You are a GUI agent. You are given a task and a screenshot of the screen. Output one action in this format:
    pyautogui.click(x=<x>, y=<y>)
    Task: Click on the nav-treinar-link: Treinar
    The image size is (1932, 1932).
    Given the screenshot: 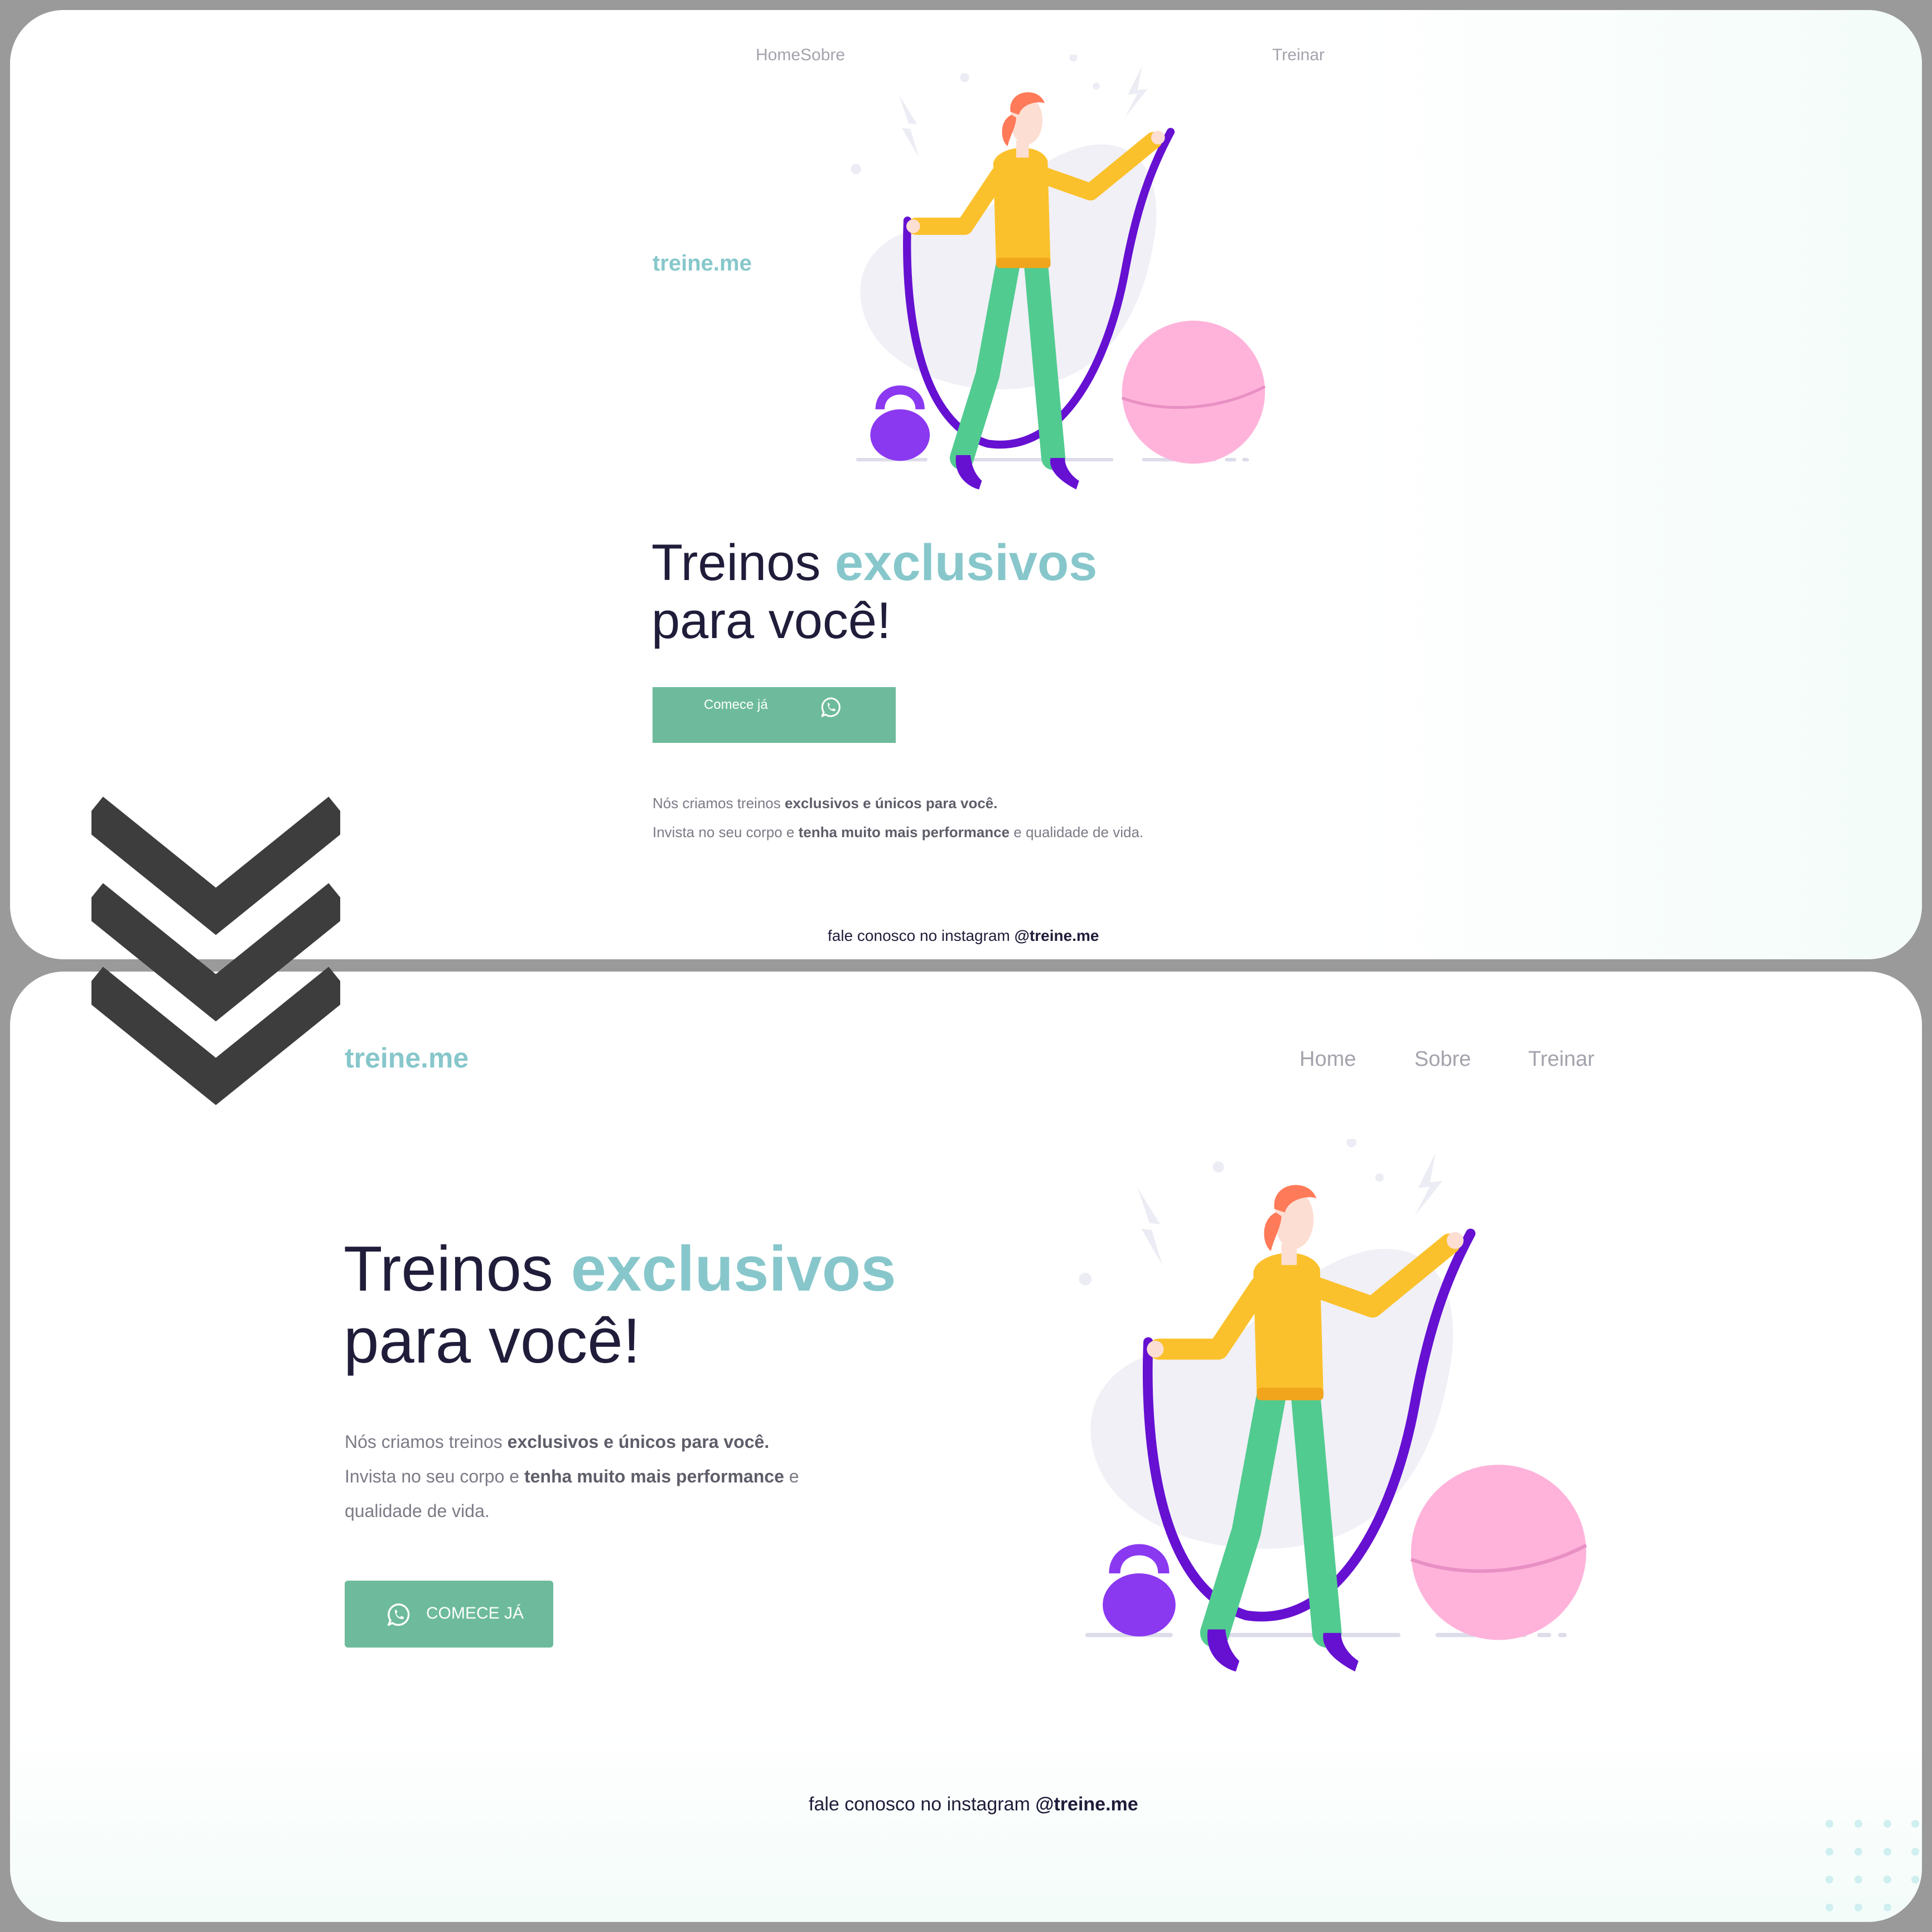 What is the action you would take?
    pyautogui.click(x=1561, y=1059)
    